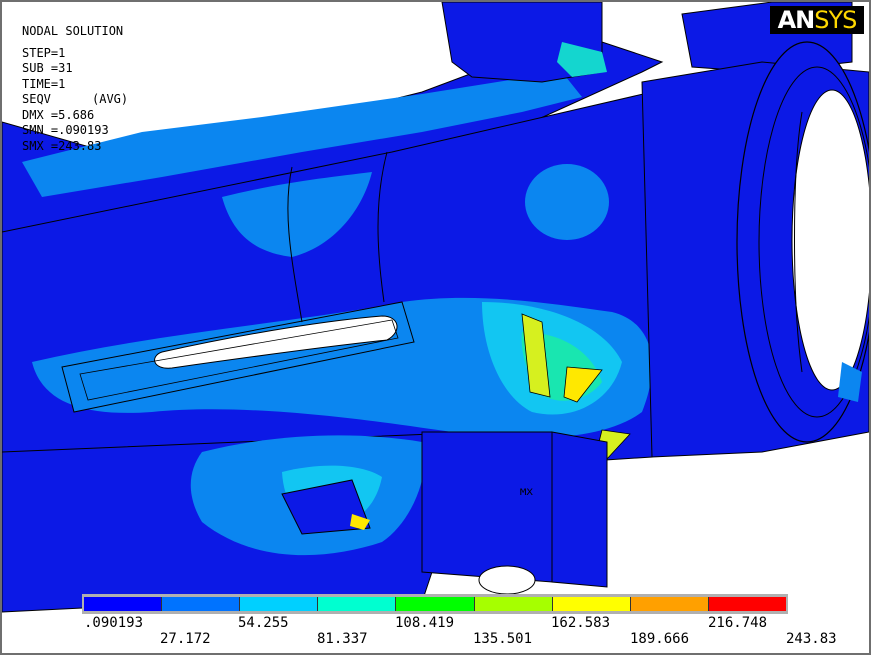 The width and height of the screenshot is (871, 655). Describe the element at coordinates (503, 639) in the screenshot. I see `legend-label-5: 135.501` at that location.